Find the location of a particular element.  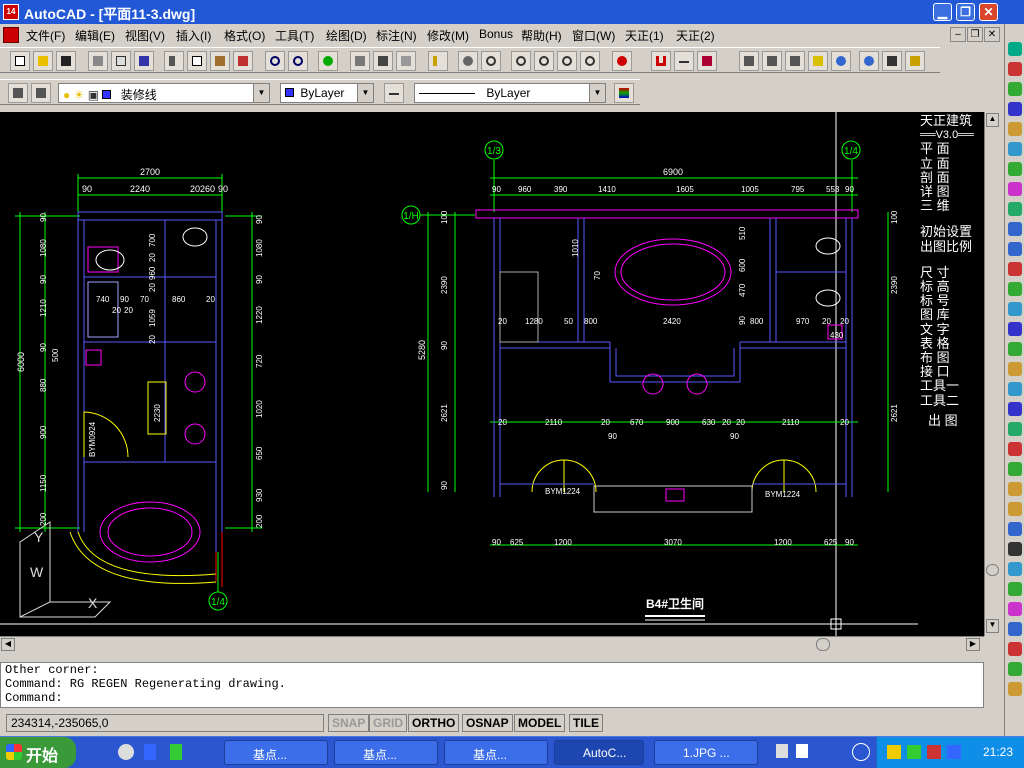

hscroll-thumb is located at coordinates (823, 644).